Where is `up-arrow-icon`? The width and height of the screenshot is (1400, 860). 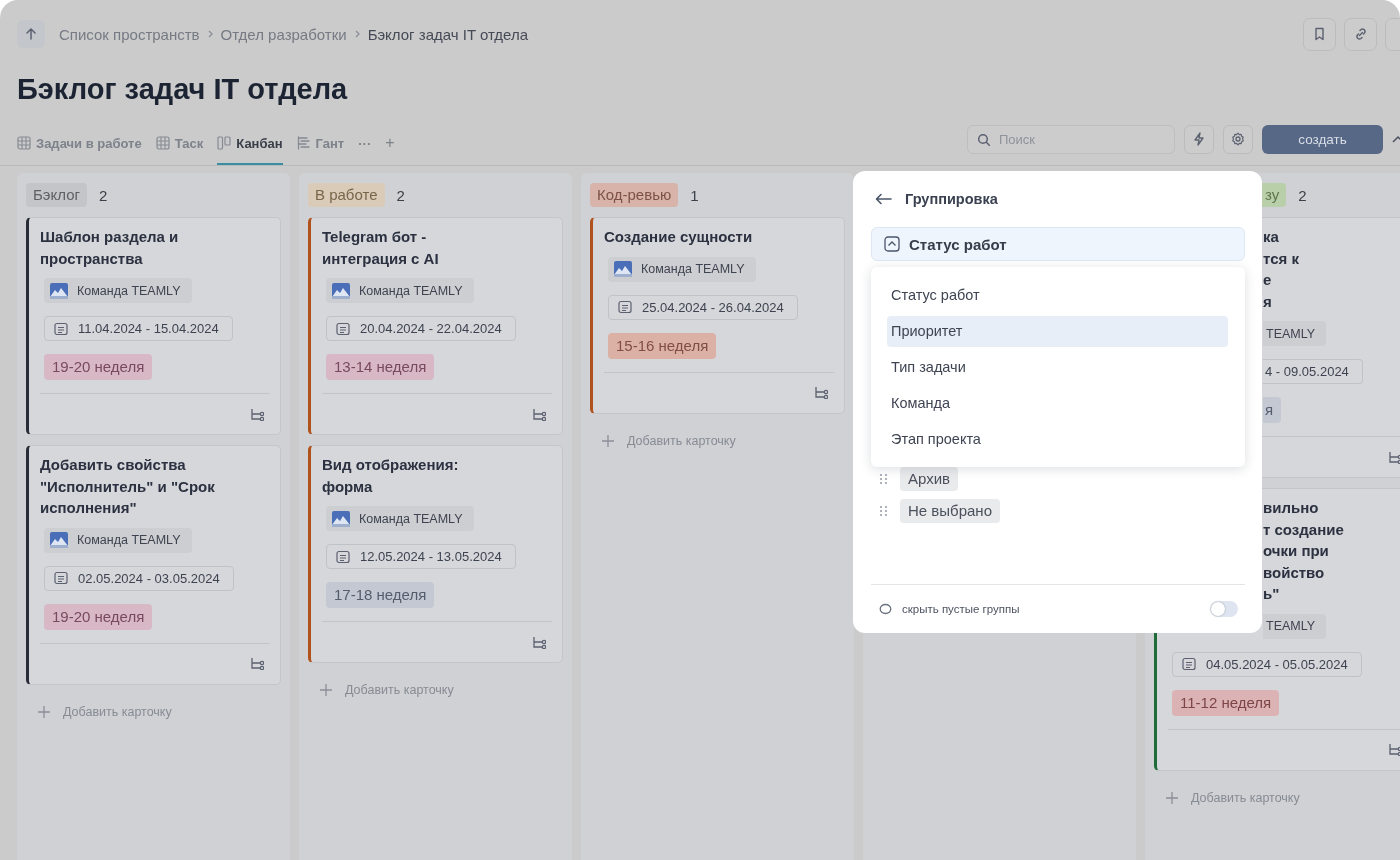
up-arrow-icon is located at coordinates (31, 34).